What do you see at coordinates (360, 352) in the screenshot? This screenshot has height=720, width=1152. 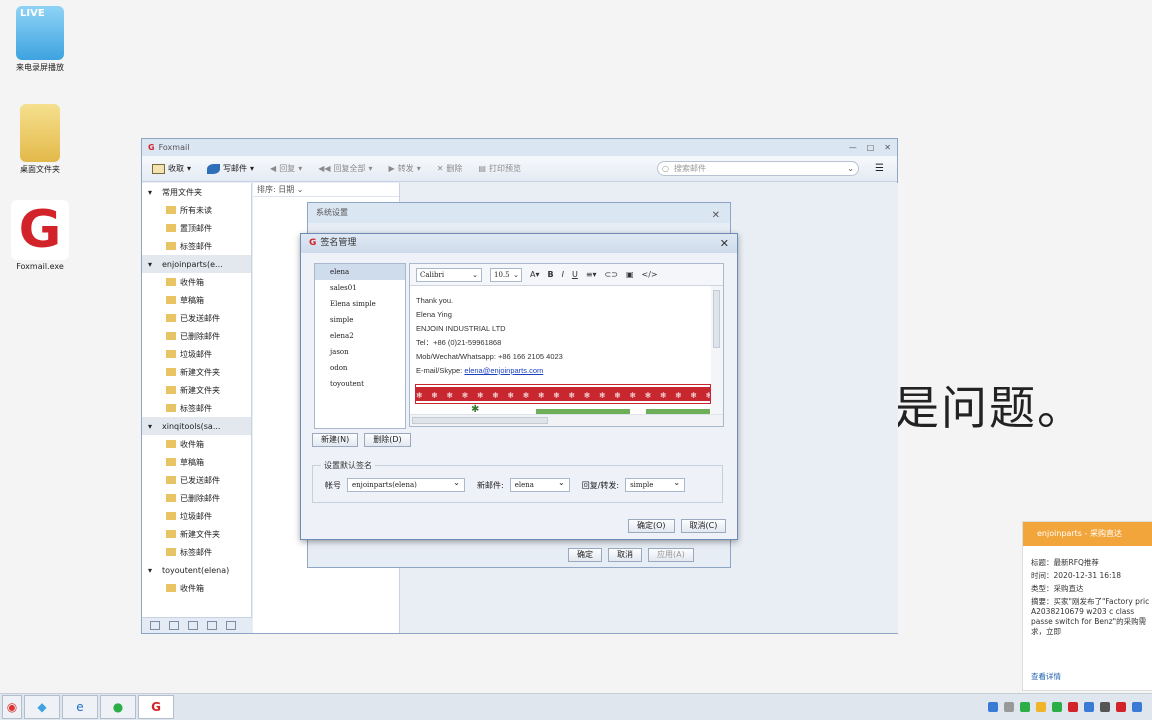 I see `signature-list-item: jason` at bounding box center [360, 352].